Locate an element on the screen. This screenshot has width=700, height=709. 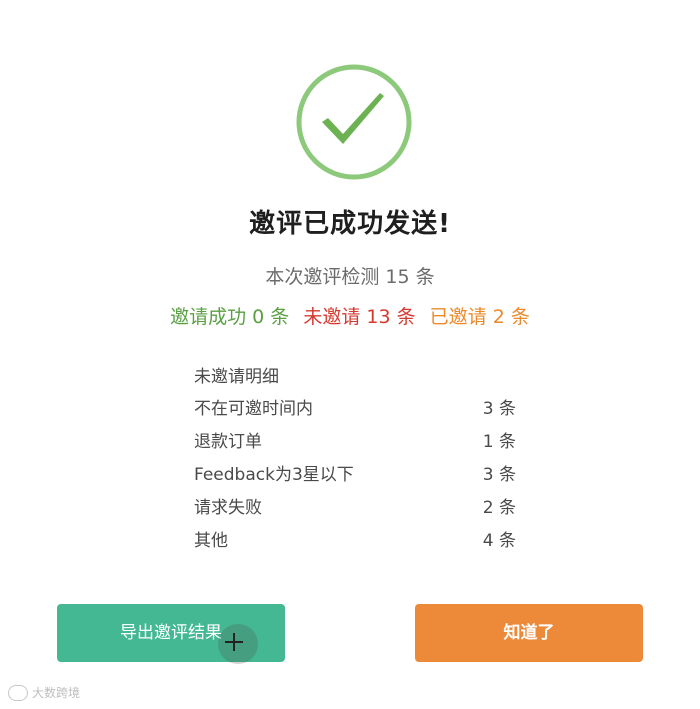
stat-success: 邀请成功 0 条 is located at coordinates (230, 317).